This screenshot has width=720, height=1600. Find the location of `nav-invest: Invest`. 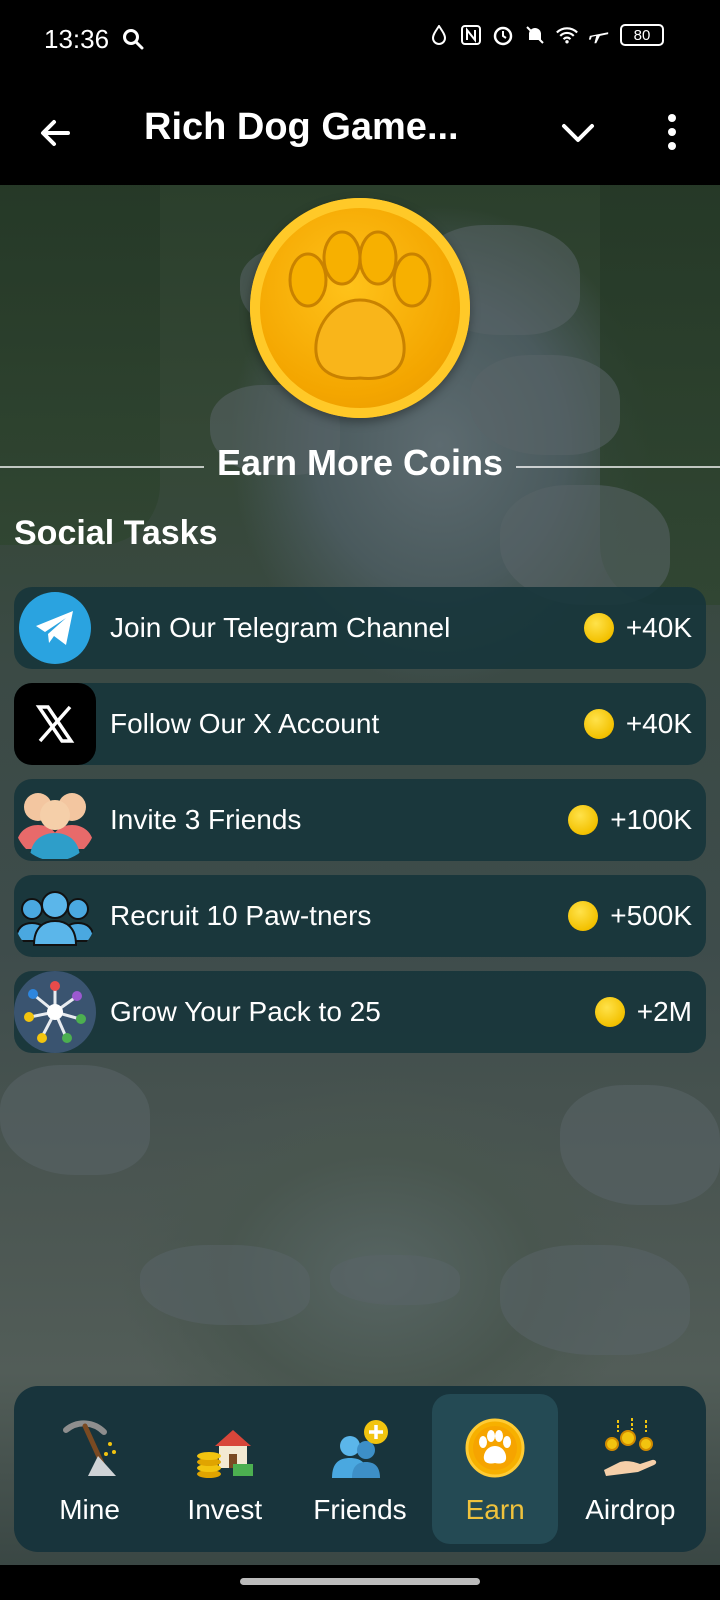

nav-invest: Invest is located at coordinates (225, 1469).